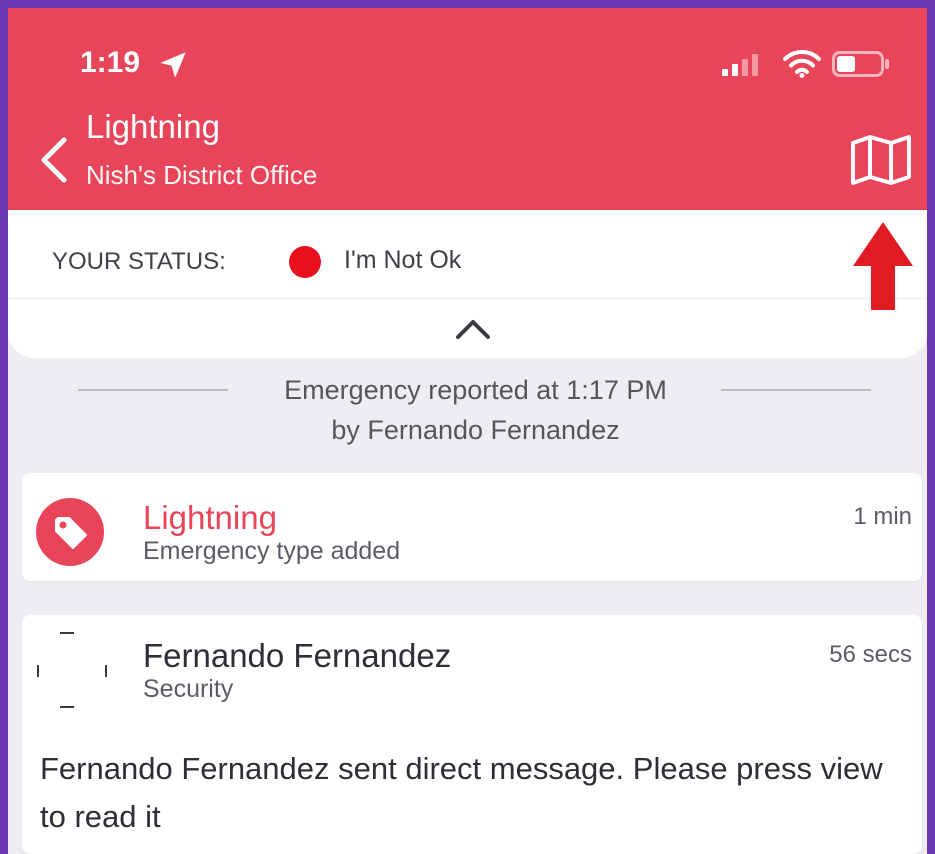 Image resolution: width=935 pixels, height=854 pixels. I want to click on feed-item-title: Lightning, so click(210, 517).